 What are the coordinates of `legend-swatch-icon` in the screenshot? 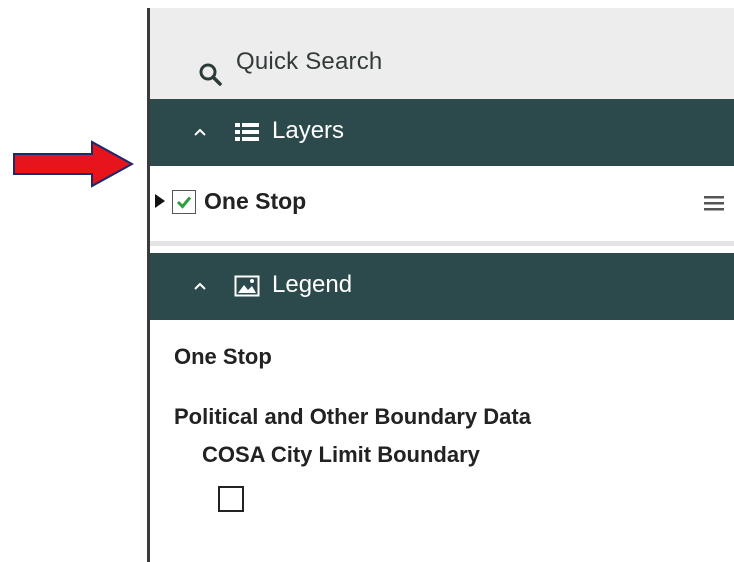 It's located at (231, 499).